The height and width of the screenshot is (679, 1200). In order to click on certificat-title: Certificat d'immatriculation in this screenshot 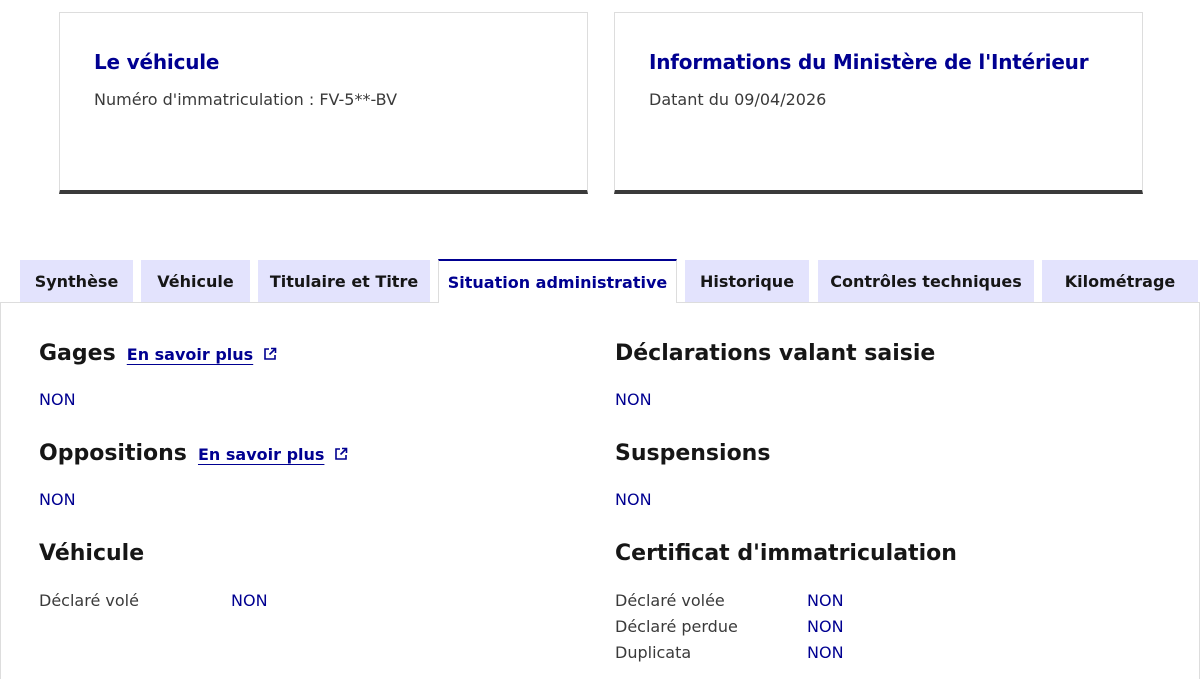, I will do `click(786, 553)`.